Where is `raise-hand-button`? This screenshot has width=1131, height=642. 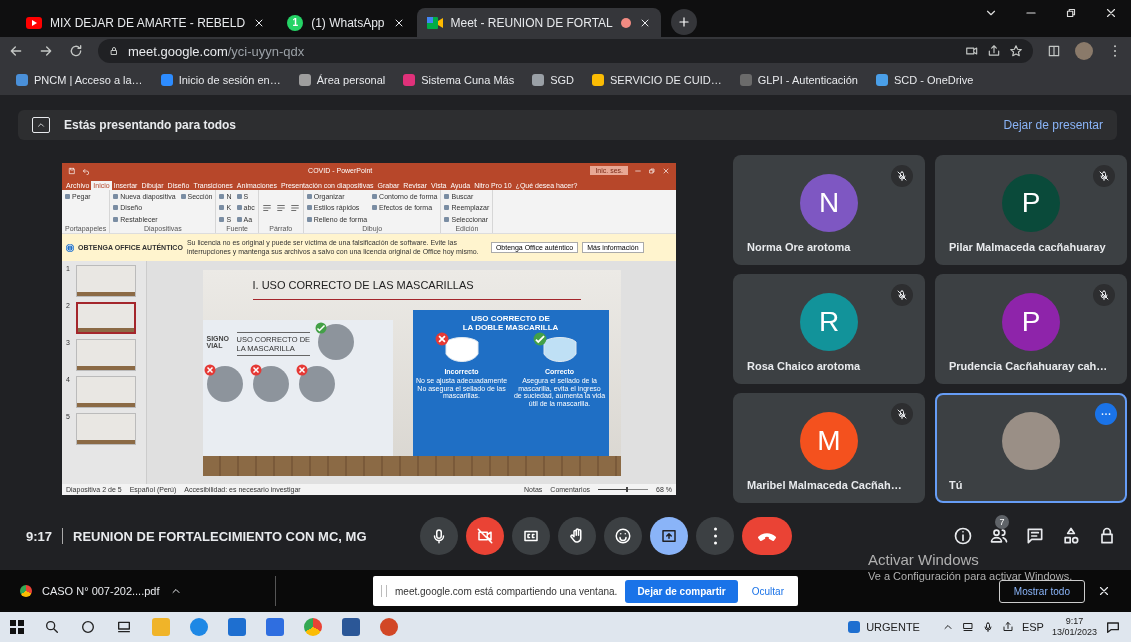 raise-hand-button is located at coordinates (577, 536).